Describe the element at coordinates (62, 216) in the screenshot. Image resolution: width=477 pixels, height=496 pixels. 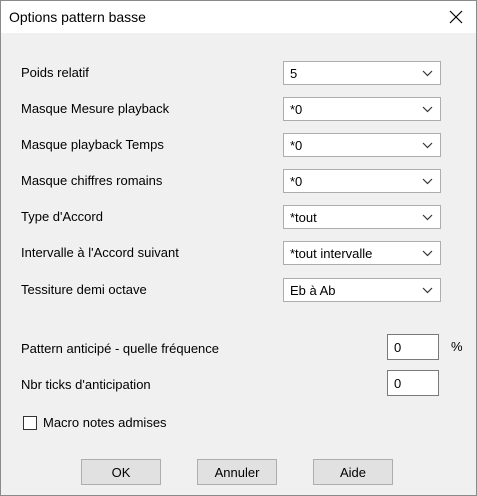
I see `chord-type-label: Type d'Accord` at that location.